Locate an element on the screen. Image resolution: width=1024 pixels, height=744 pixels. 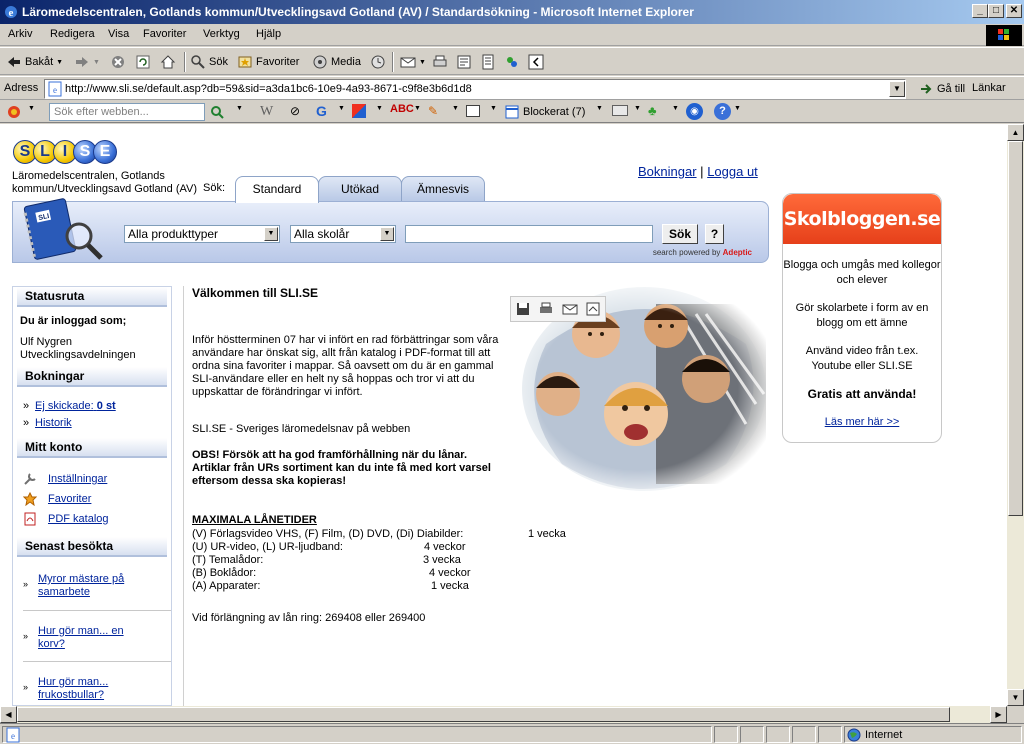
forward-button: ▼ is located at coordinates (87, 62).